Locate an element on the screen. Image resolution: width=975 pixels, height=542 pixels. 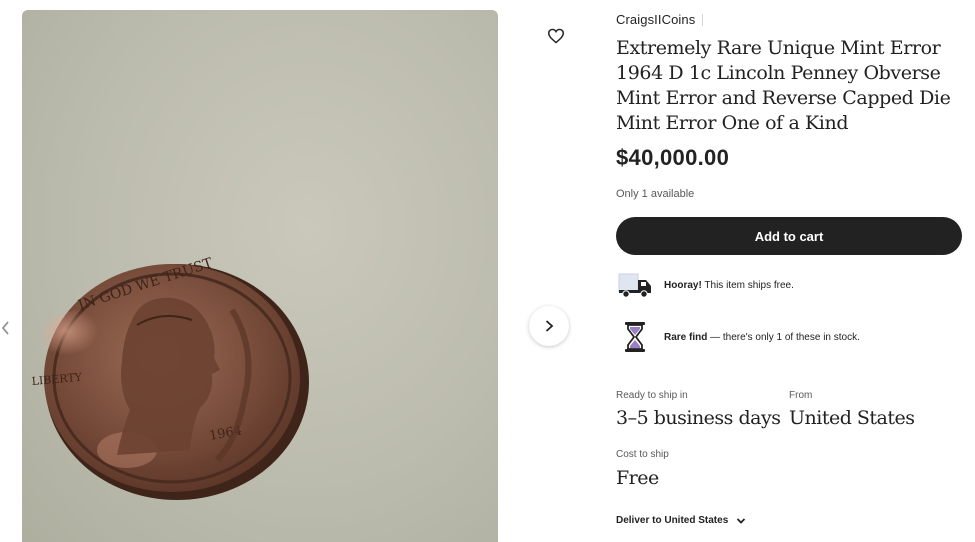
chevron-right-icon is located at coordinates (549, 326).